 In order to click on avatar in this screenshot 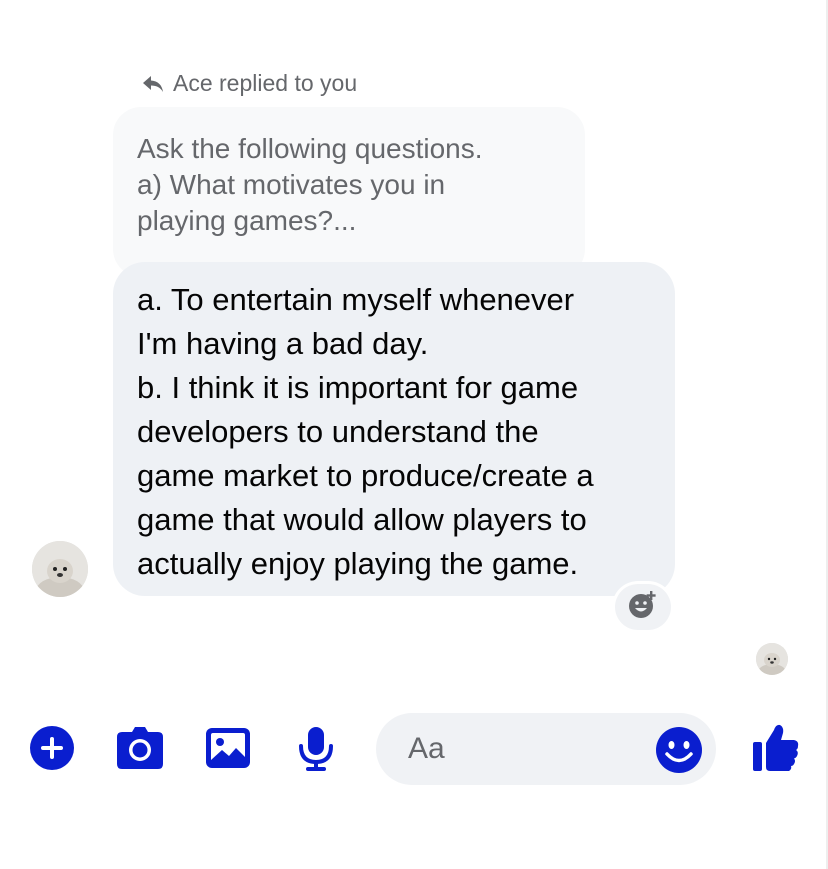, I will do `click(60, 569)`.